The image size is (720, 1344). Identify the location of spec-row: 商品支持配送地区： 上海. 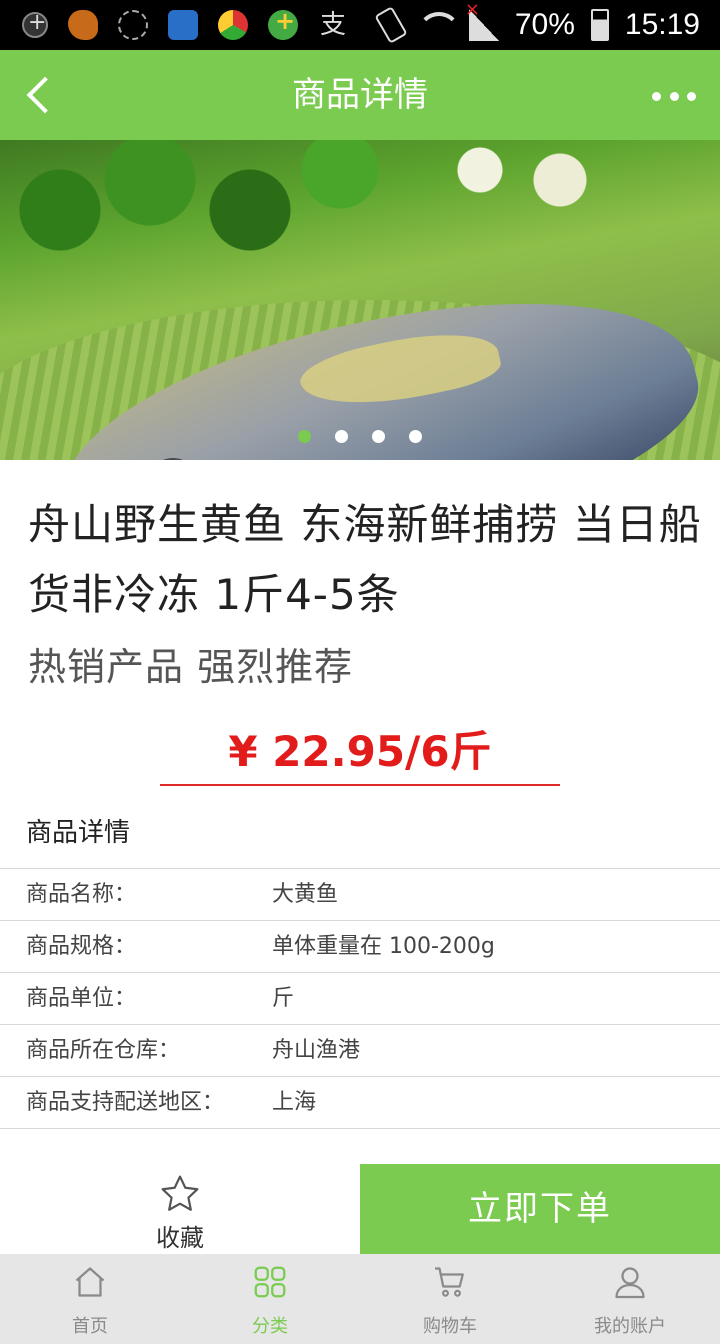
(360, 1103).